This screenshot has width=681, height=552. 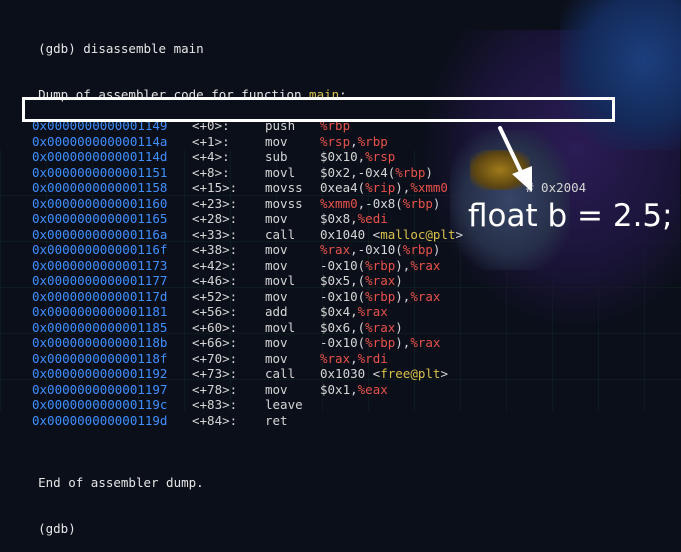 What do you see at coordinates (372, 218) in the screenshot?
I see `register-operand: %edi` at bounding box center [372, 218].